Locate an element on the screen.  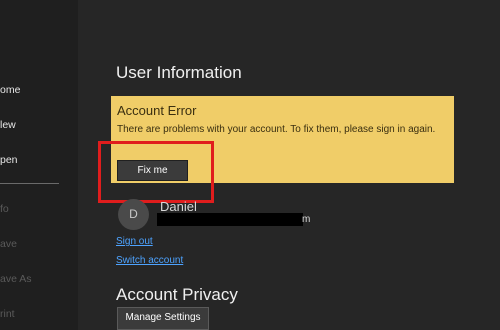
account-privacy-heading: Account Privacy is located at coordinates (177, 294).